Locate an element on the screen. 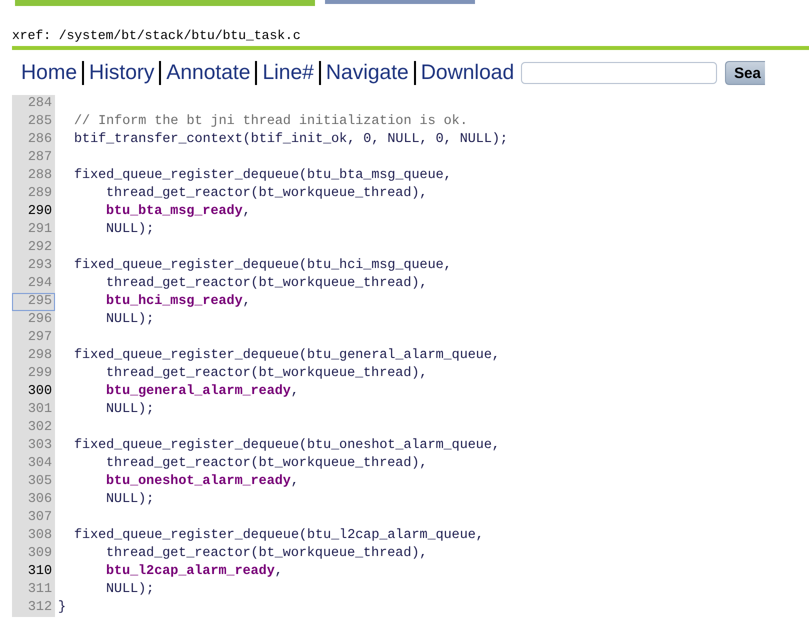  search-field is located at coordinates (619, 73).